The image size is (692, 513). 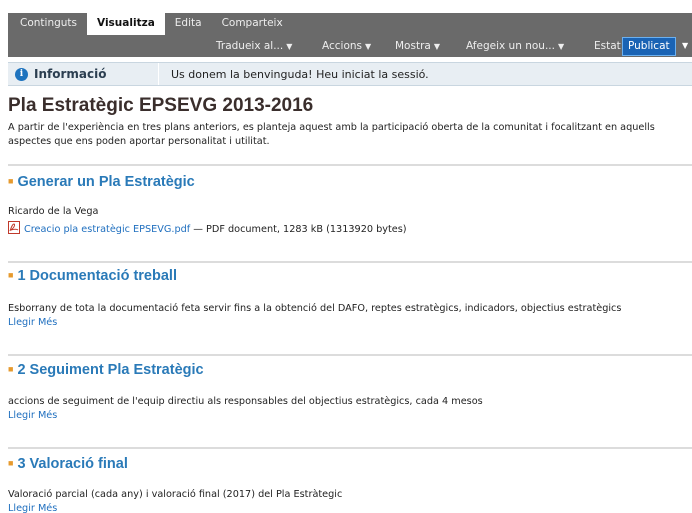 What do you see at coordinates (106, 182) in the screenshot?
I see `section-title-text: Generar un Pla Estratègic` at bounding box center [106, 182].